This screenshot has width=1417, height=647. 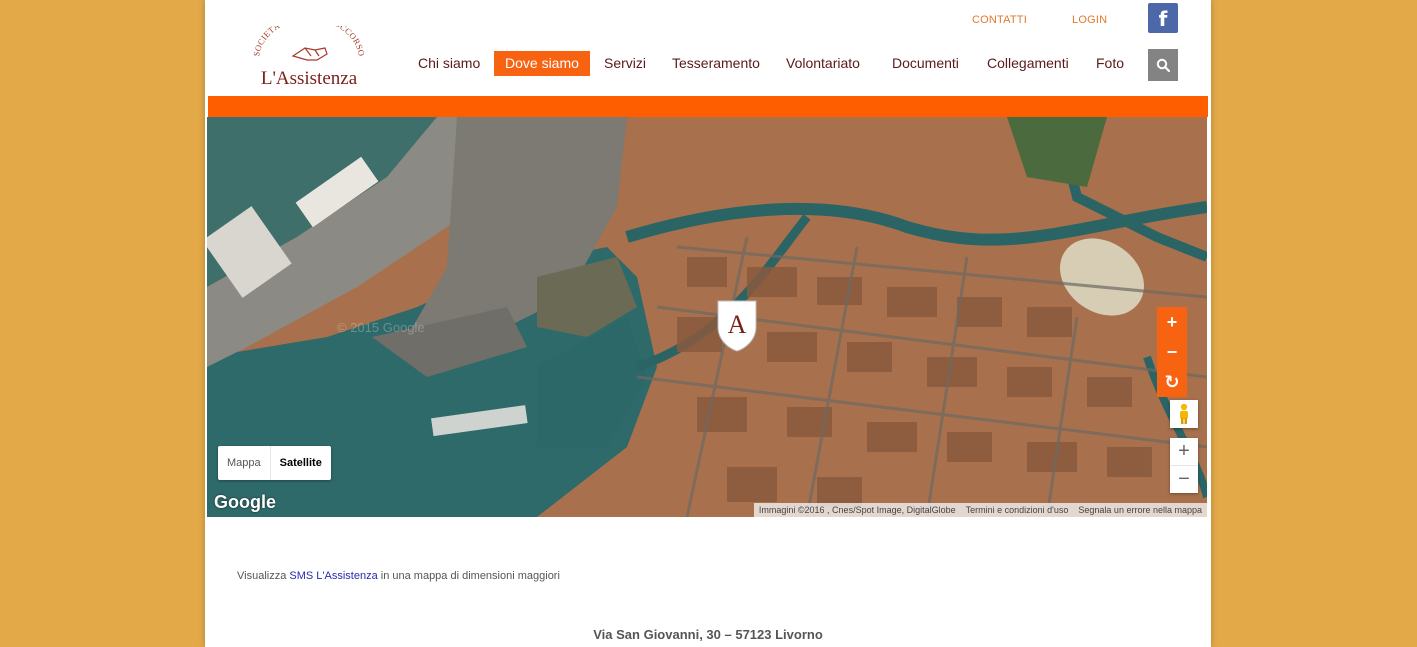 I want to click on marker-letter: A, so click(x=737, y=324).